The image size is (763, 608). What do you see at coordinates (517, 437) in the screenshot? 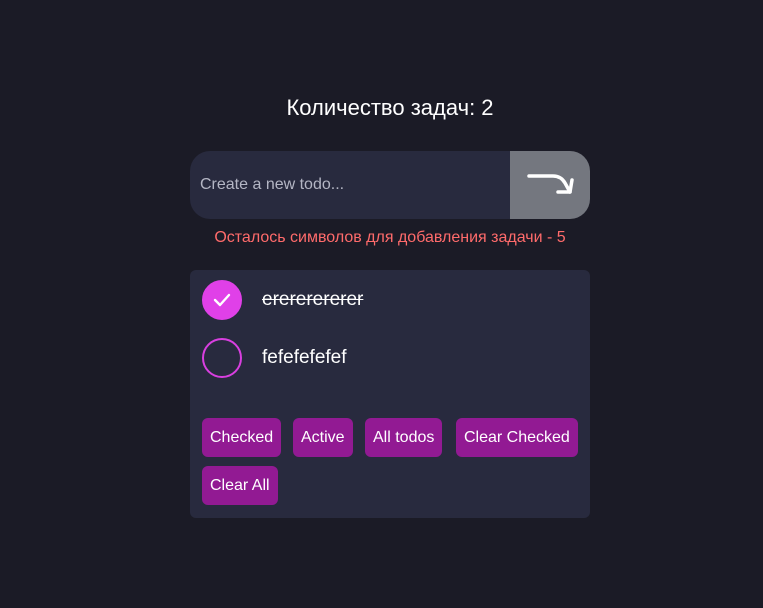
I see `clear-checked-button: Clear Checked` at bounding box center [517, 437].